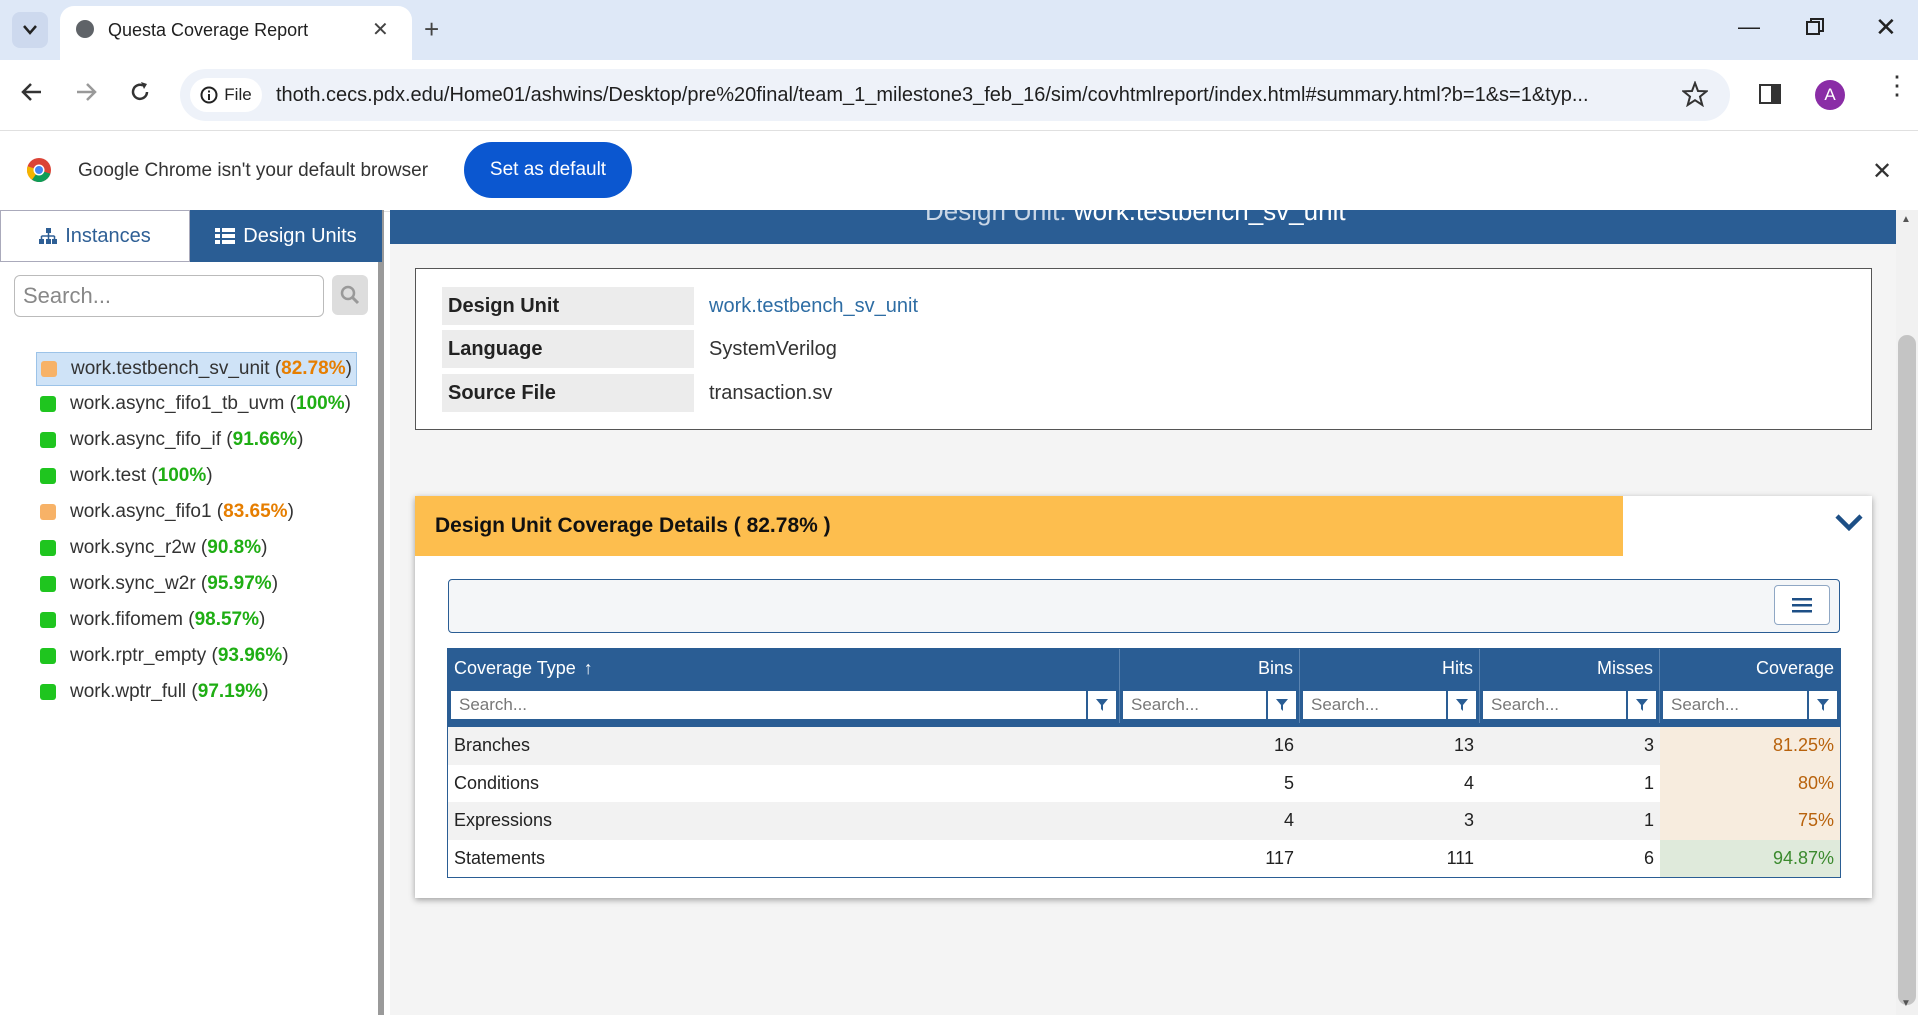 Image resolution: width=1918 pixels, height=1015 pixels. I want to click on tab-search-dropdown-button, so click(30, 30).